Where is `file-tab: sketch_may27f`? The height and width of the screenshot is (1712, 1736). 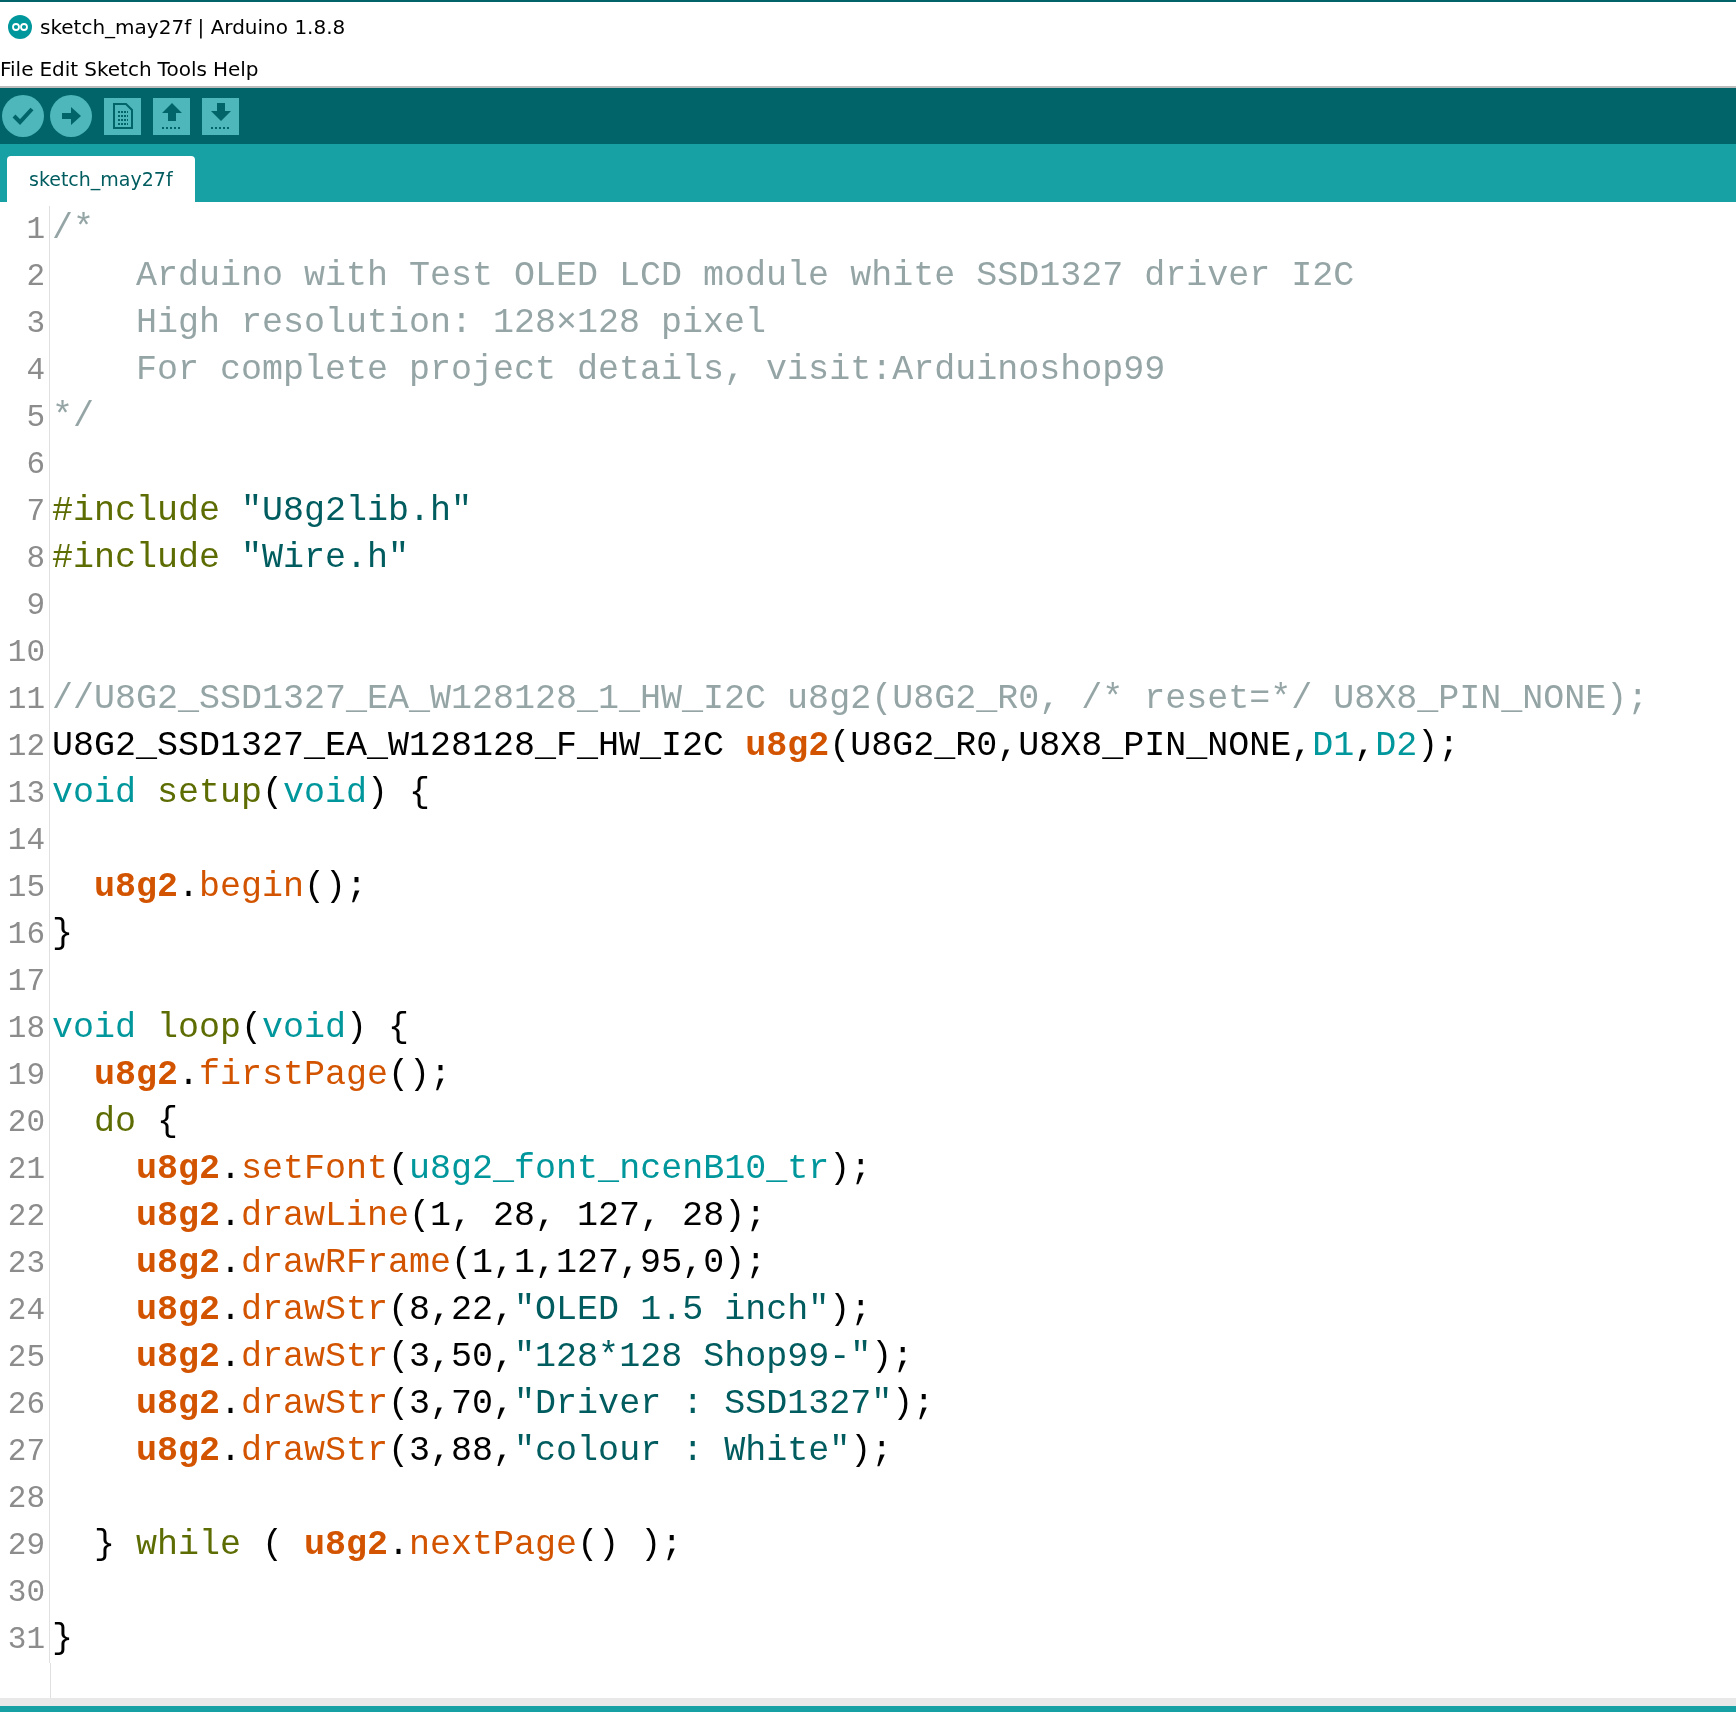 file-tab: sketch_may27f is located at coordinates (101, 179).